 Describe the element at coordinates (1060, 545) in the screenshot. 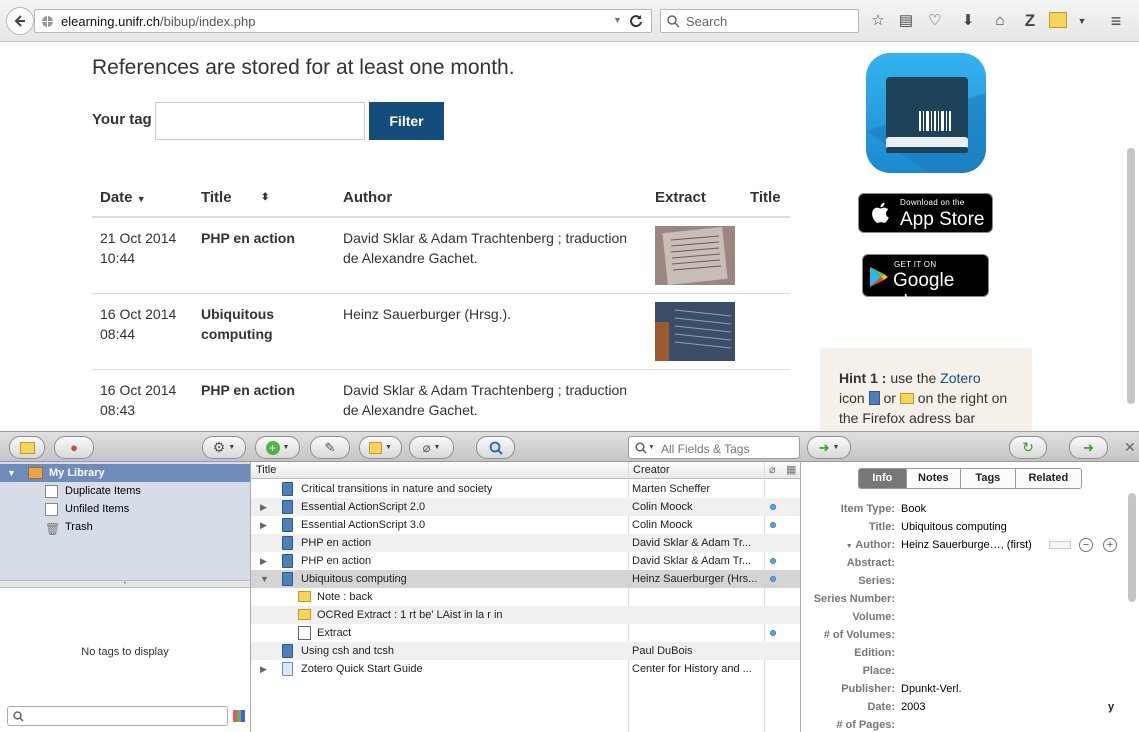

I see `creator-mode-toggle` at that location.